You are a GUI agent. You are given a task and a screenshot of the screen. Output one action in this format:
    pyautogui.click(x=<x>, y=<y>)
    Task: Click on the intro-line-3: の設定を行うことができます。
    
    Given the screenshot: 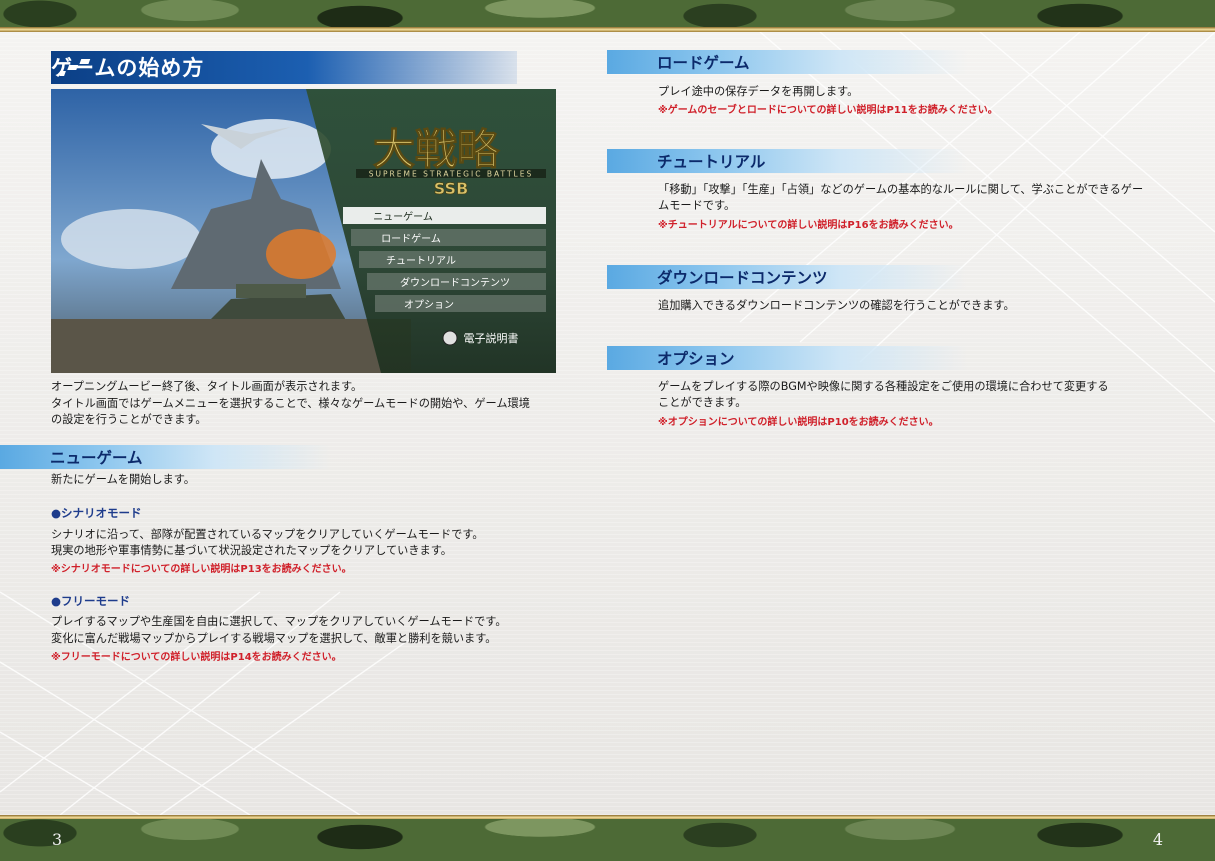 What is the action you would take?
    pyautogui.click(x=129, y=419)
    